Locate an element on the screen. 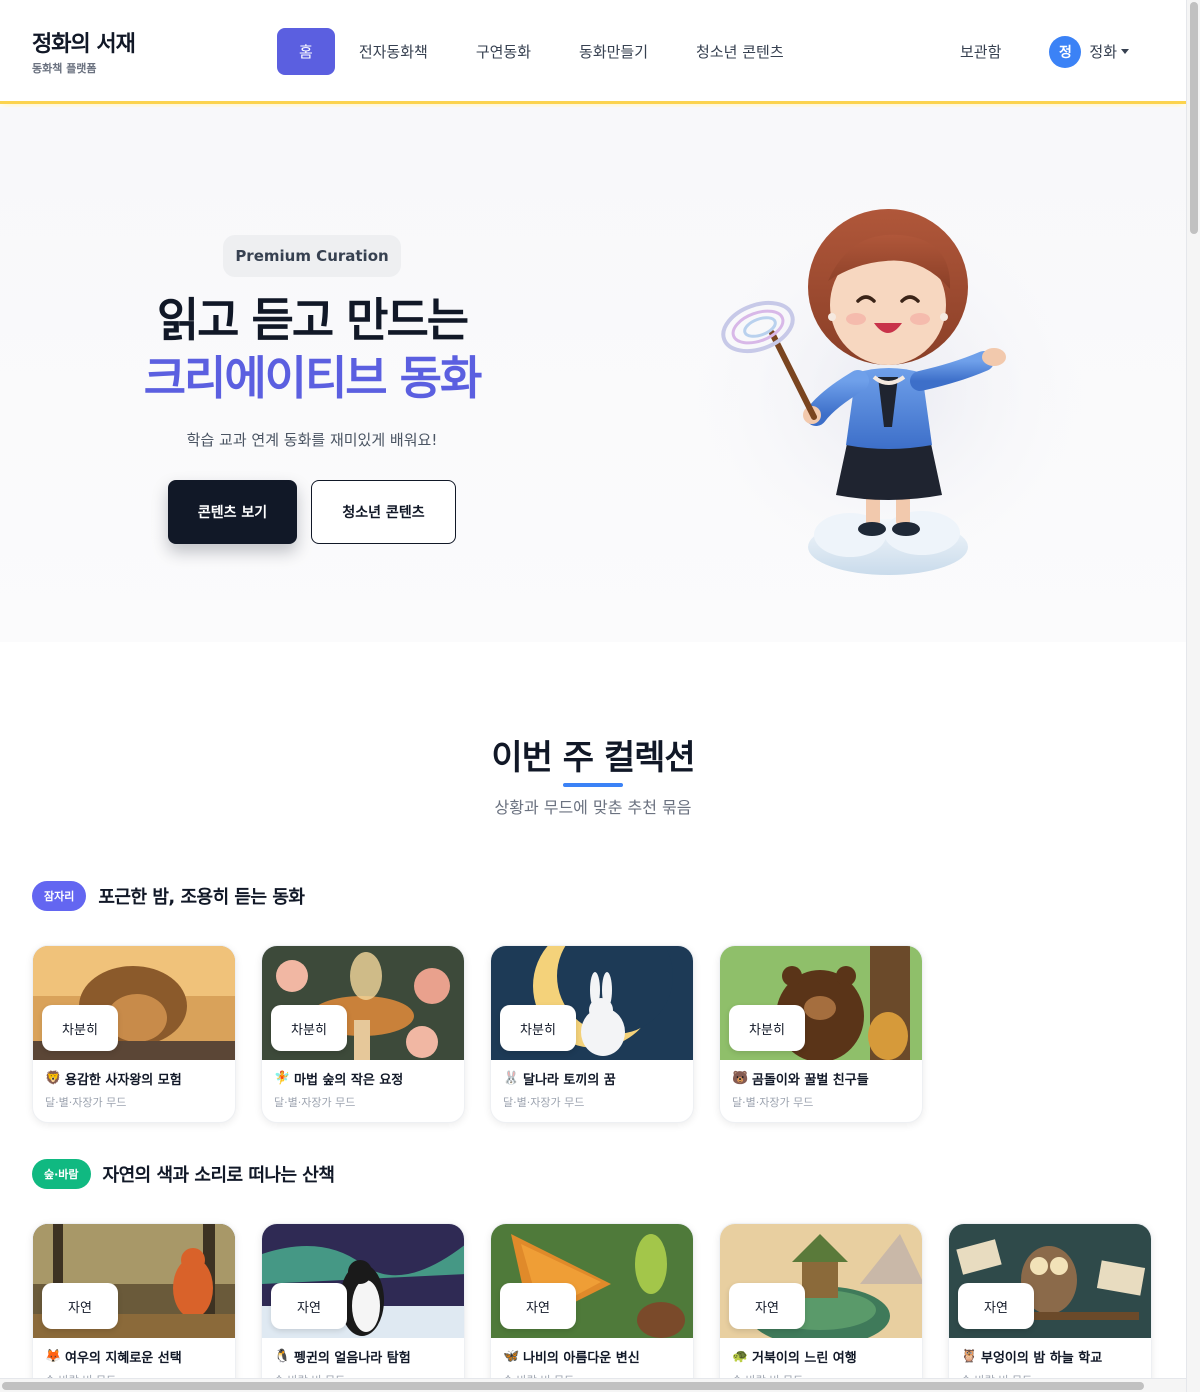 This screenshot has height=1392, width=1200. collection-section-title: 이번 주 컬렉션 is located at coordinates (593, 758).